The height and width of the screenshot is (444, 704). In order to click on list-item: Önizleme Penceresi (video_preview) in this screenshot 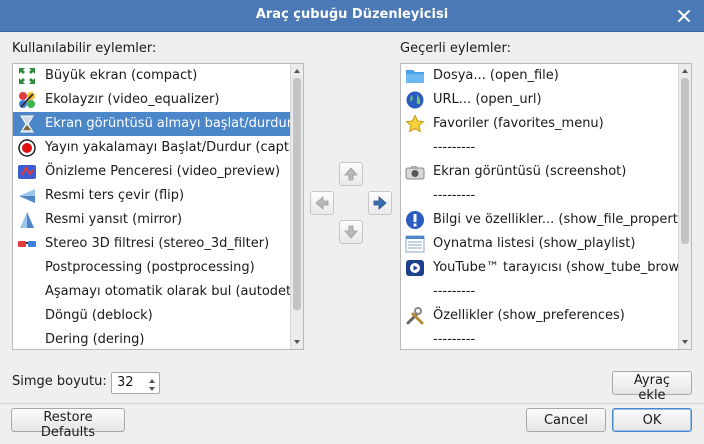, I will do `click(151, 172)`.